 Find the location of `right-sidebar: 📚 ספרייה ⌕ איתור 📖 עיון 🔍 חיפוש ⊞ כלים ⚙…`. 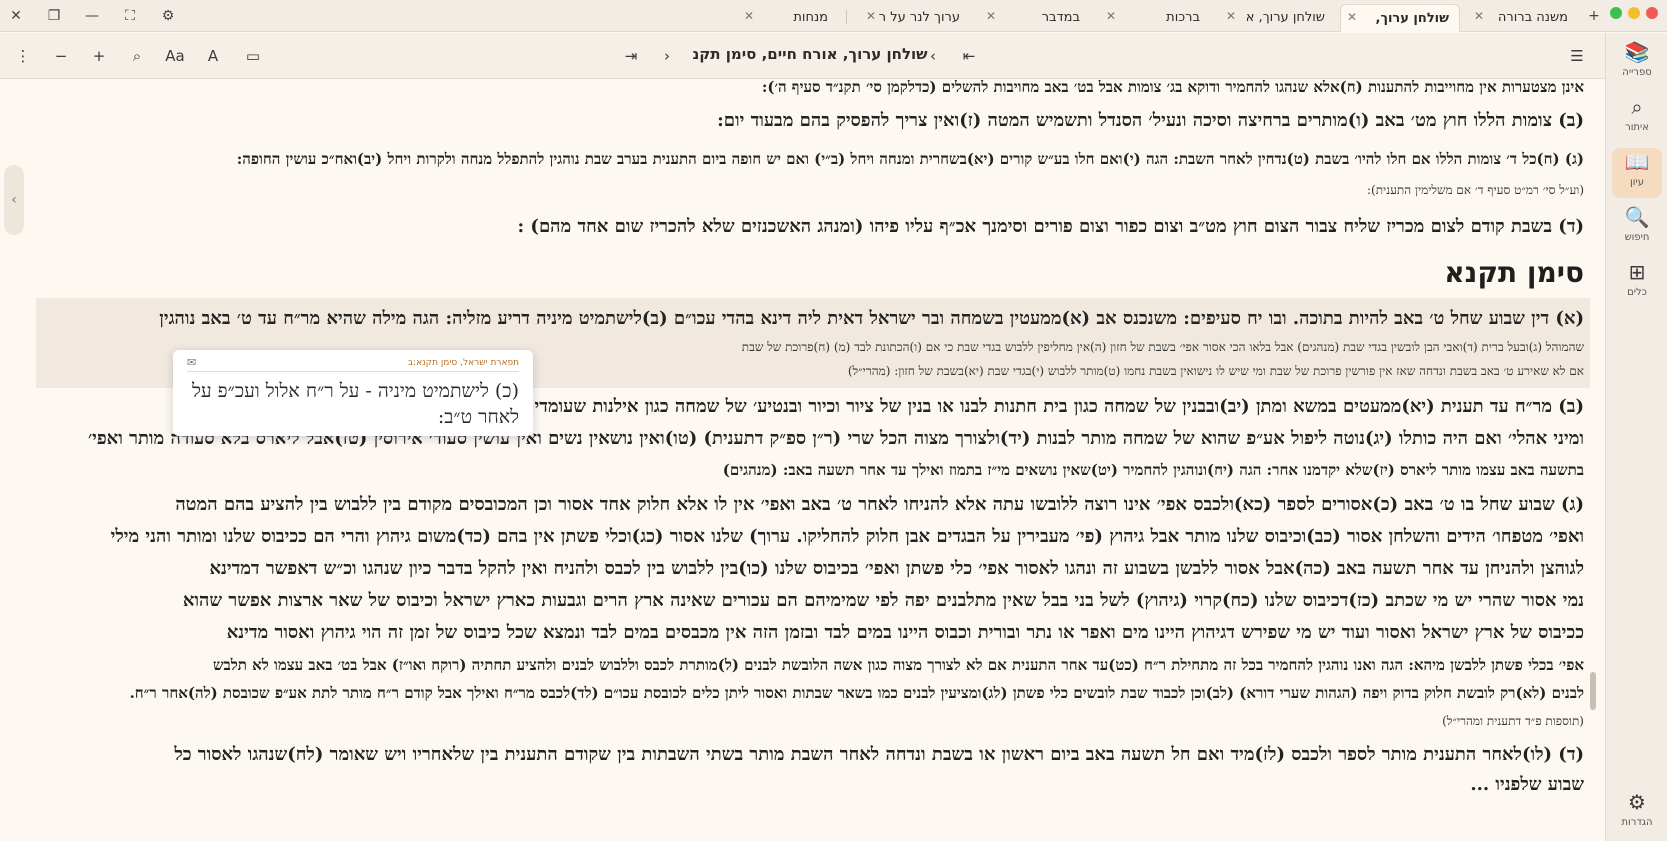

right-sidebar: 📚 ספרייה ⌕ איתור 📖 עיון 🔍 חיפוש ⊞ כלים ⚙… is located at coordinates (1636, 437).